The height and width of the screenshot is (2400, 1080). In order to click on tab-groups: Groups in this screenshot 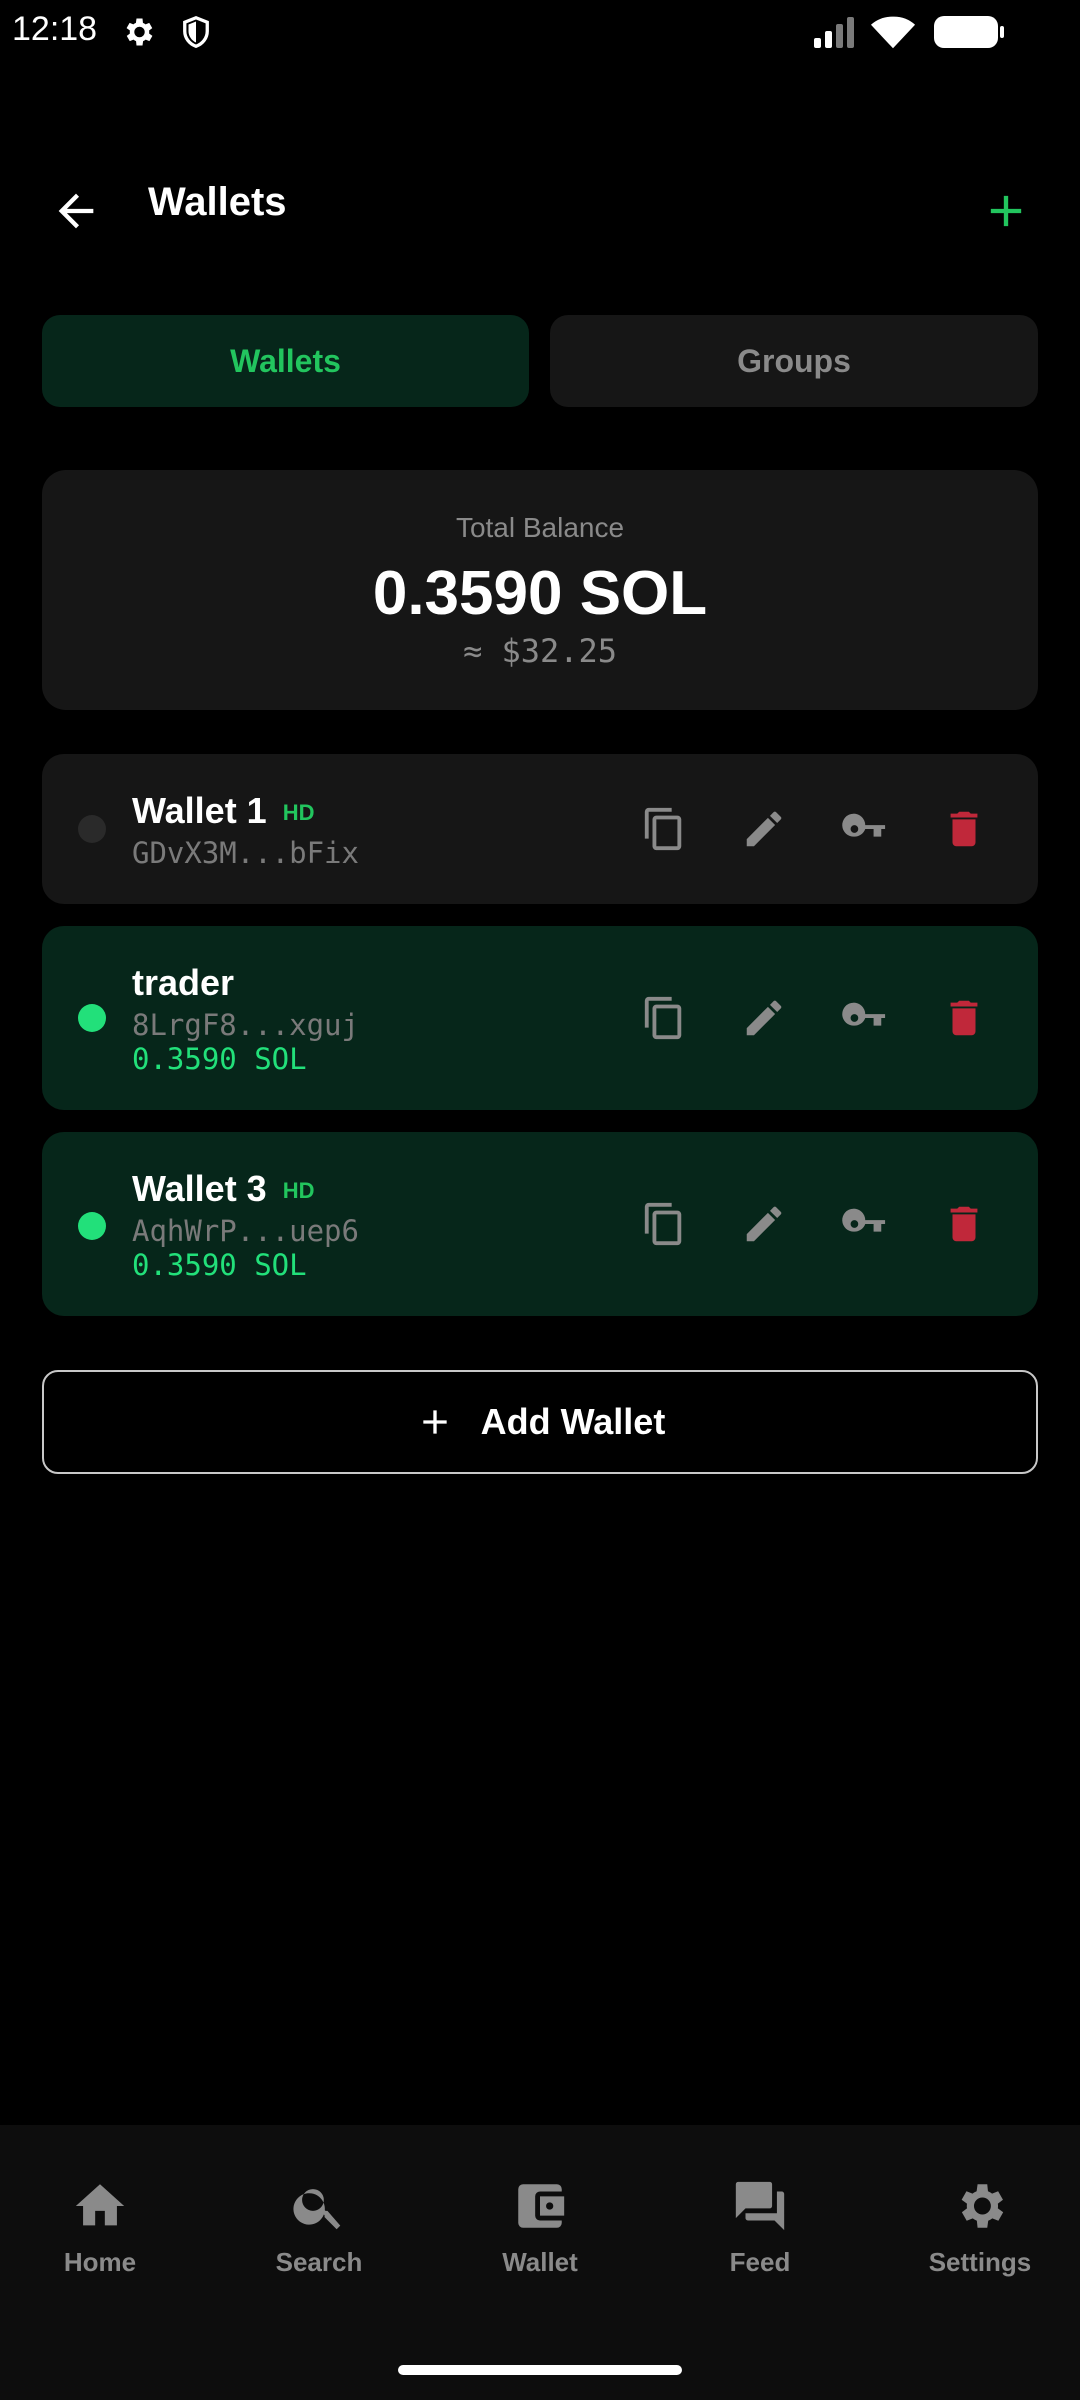, I will do `click(794, 361)`.